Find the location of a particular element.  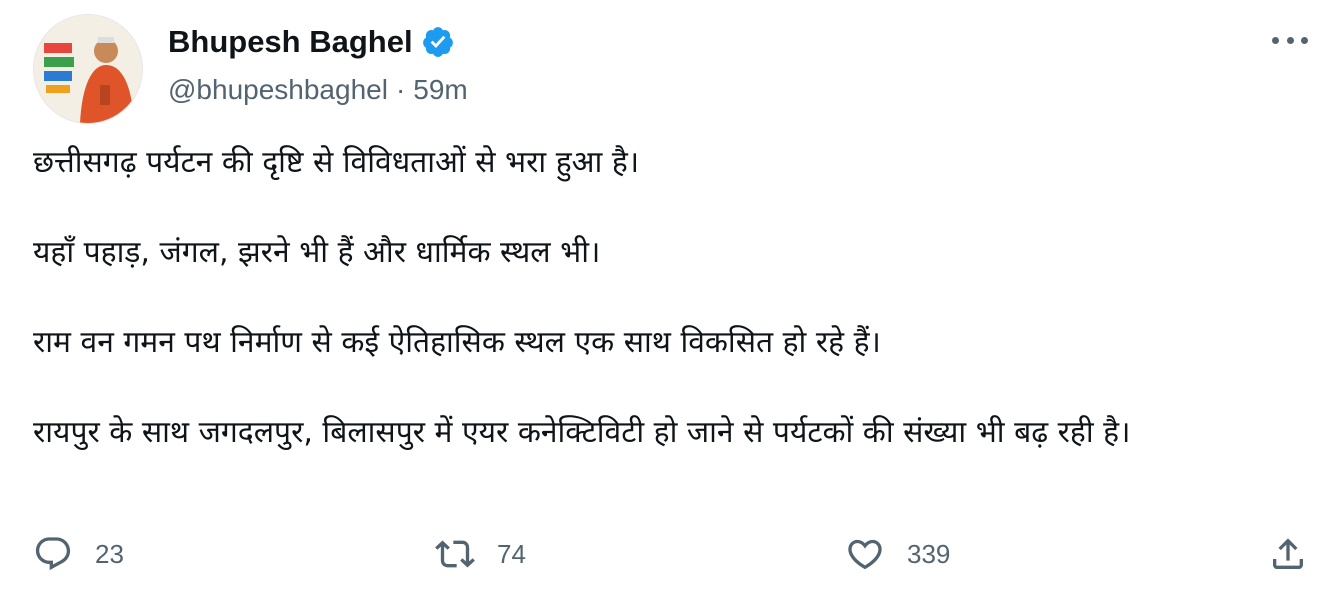

avatar is located at coordinates (88, 69).